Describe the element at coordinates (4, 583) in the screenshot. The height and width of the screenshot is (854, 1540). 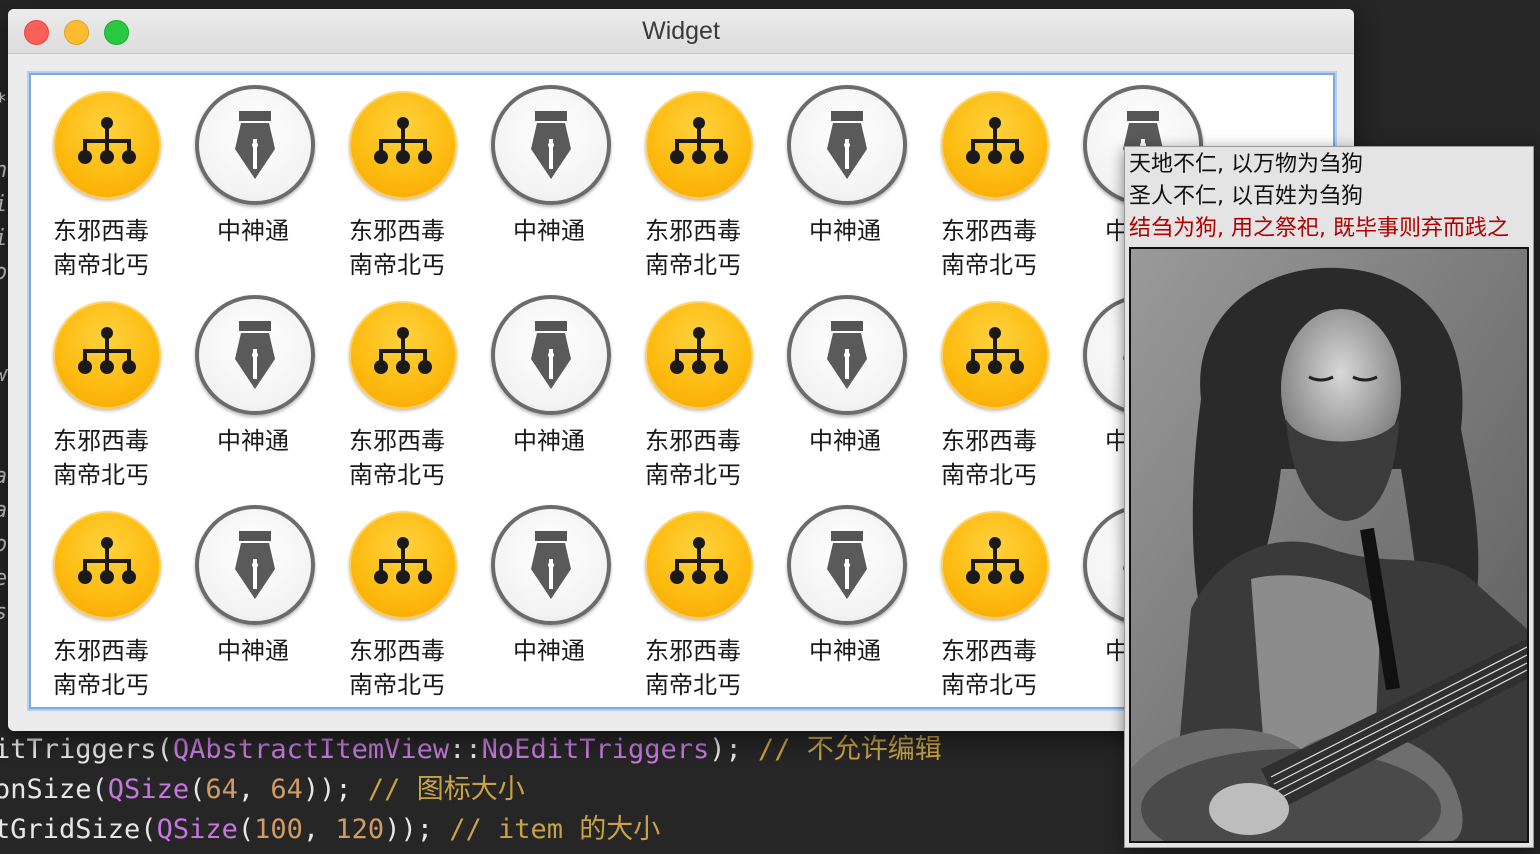
I see `code-fragment: e` at that location.